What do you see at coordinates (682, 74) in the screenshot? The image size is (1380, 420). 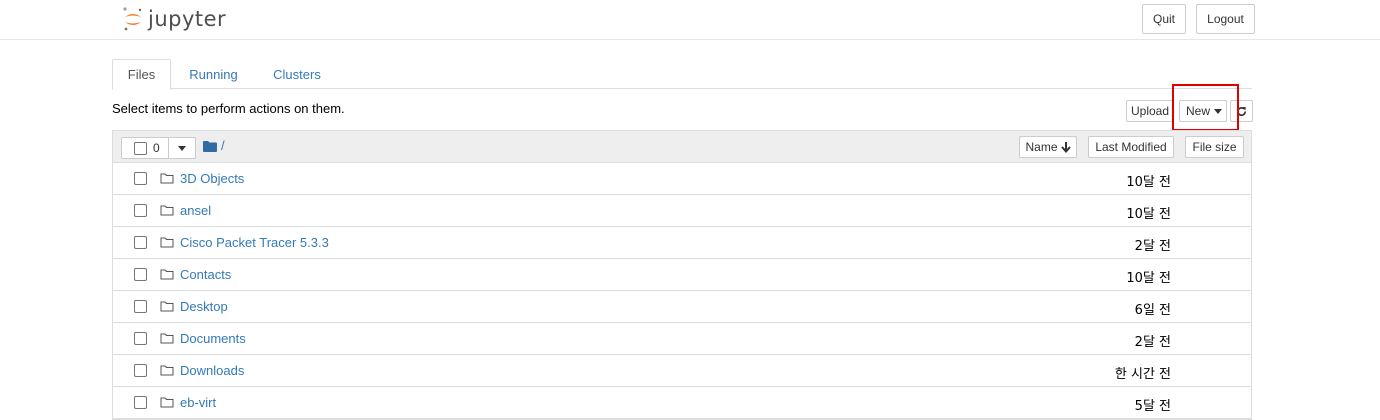 I see `tab-bar: Files Running Clusters` at bounding box center [682, 74].